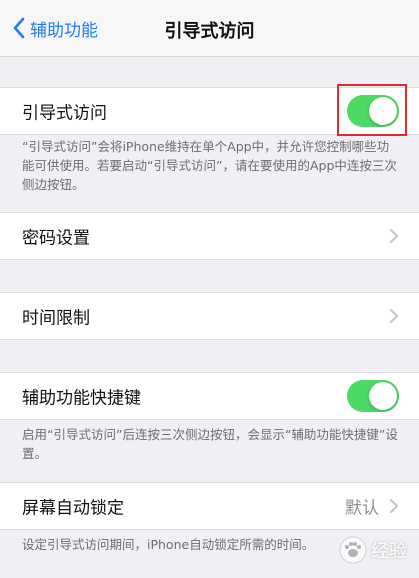  I want to click on passcode-settings-row: 密码设置, so click(209, 236).